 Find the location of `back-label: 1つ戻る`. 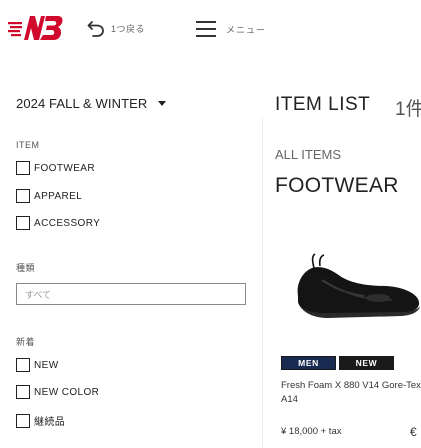

back-label: 1つ戻る is located at coordinates (128, 28).